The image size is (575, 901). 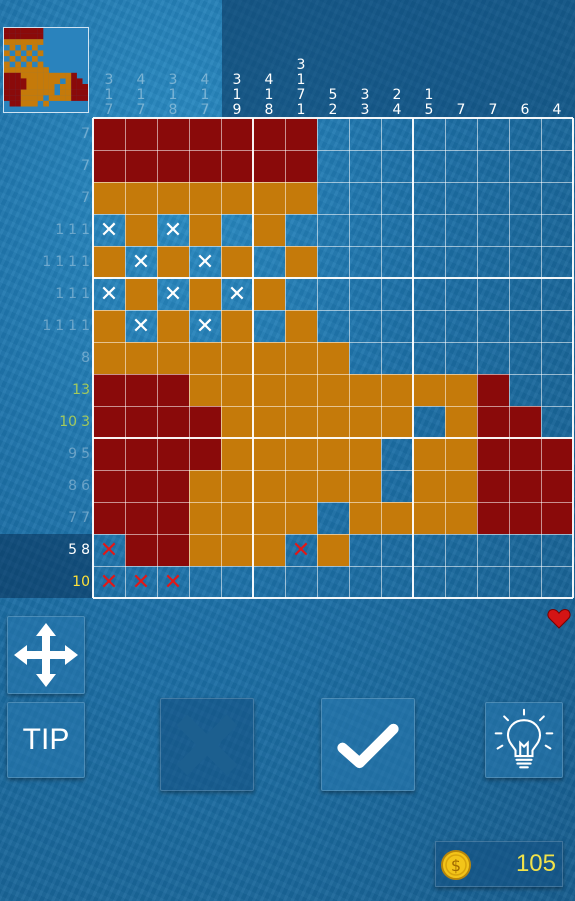 What do you see at coordinates (46, 740) in the screenshot?
I see `tip-button: TIP` at bounding box center [46, 740].